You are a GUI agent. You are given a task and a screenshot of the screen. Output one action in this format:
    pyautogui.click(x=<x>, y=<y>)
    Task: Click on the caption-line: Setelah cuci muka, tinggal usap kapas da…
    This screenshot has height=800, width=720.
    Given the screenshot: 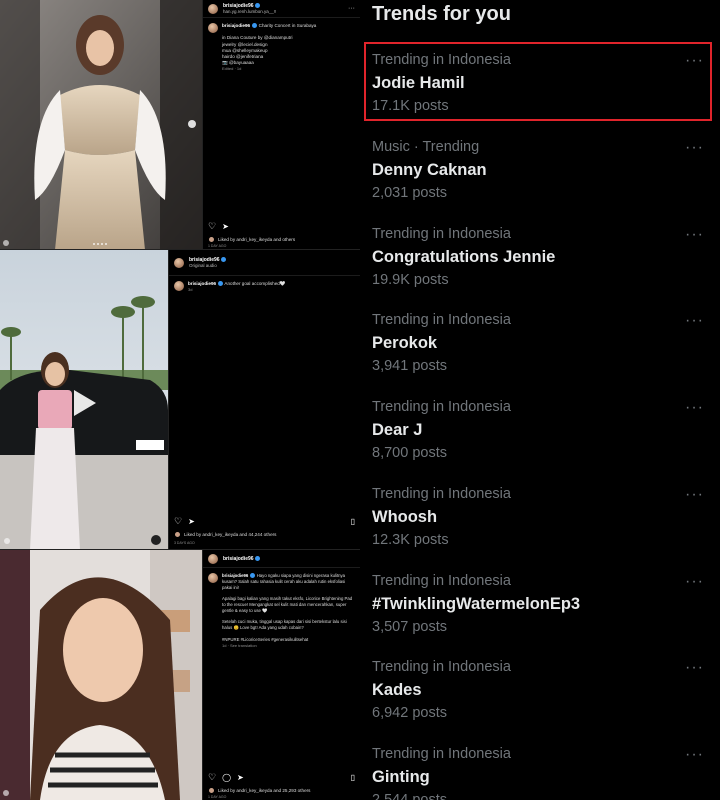 What is the action you would take?
    pyautogui.click(x=284, y=625)
    